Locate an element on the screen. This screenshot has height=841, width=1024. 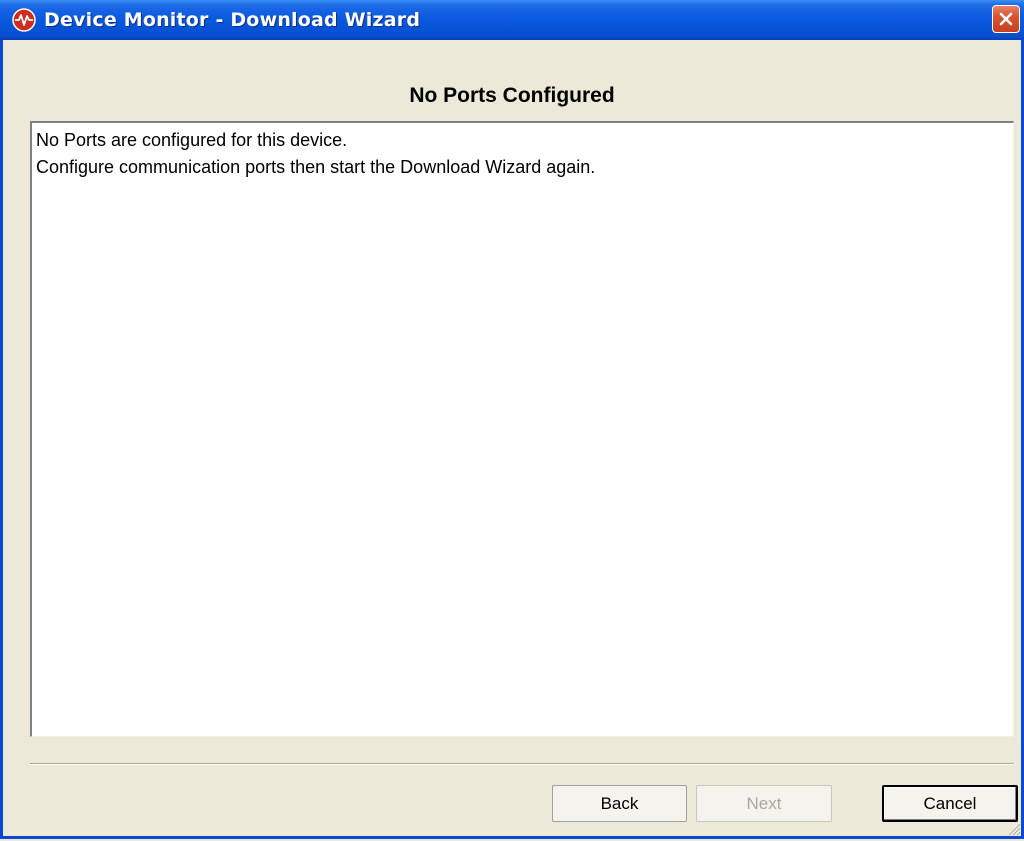
page-title: No Ports Configured is located at coordinates (512, 95).